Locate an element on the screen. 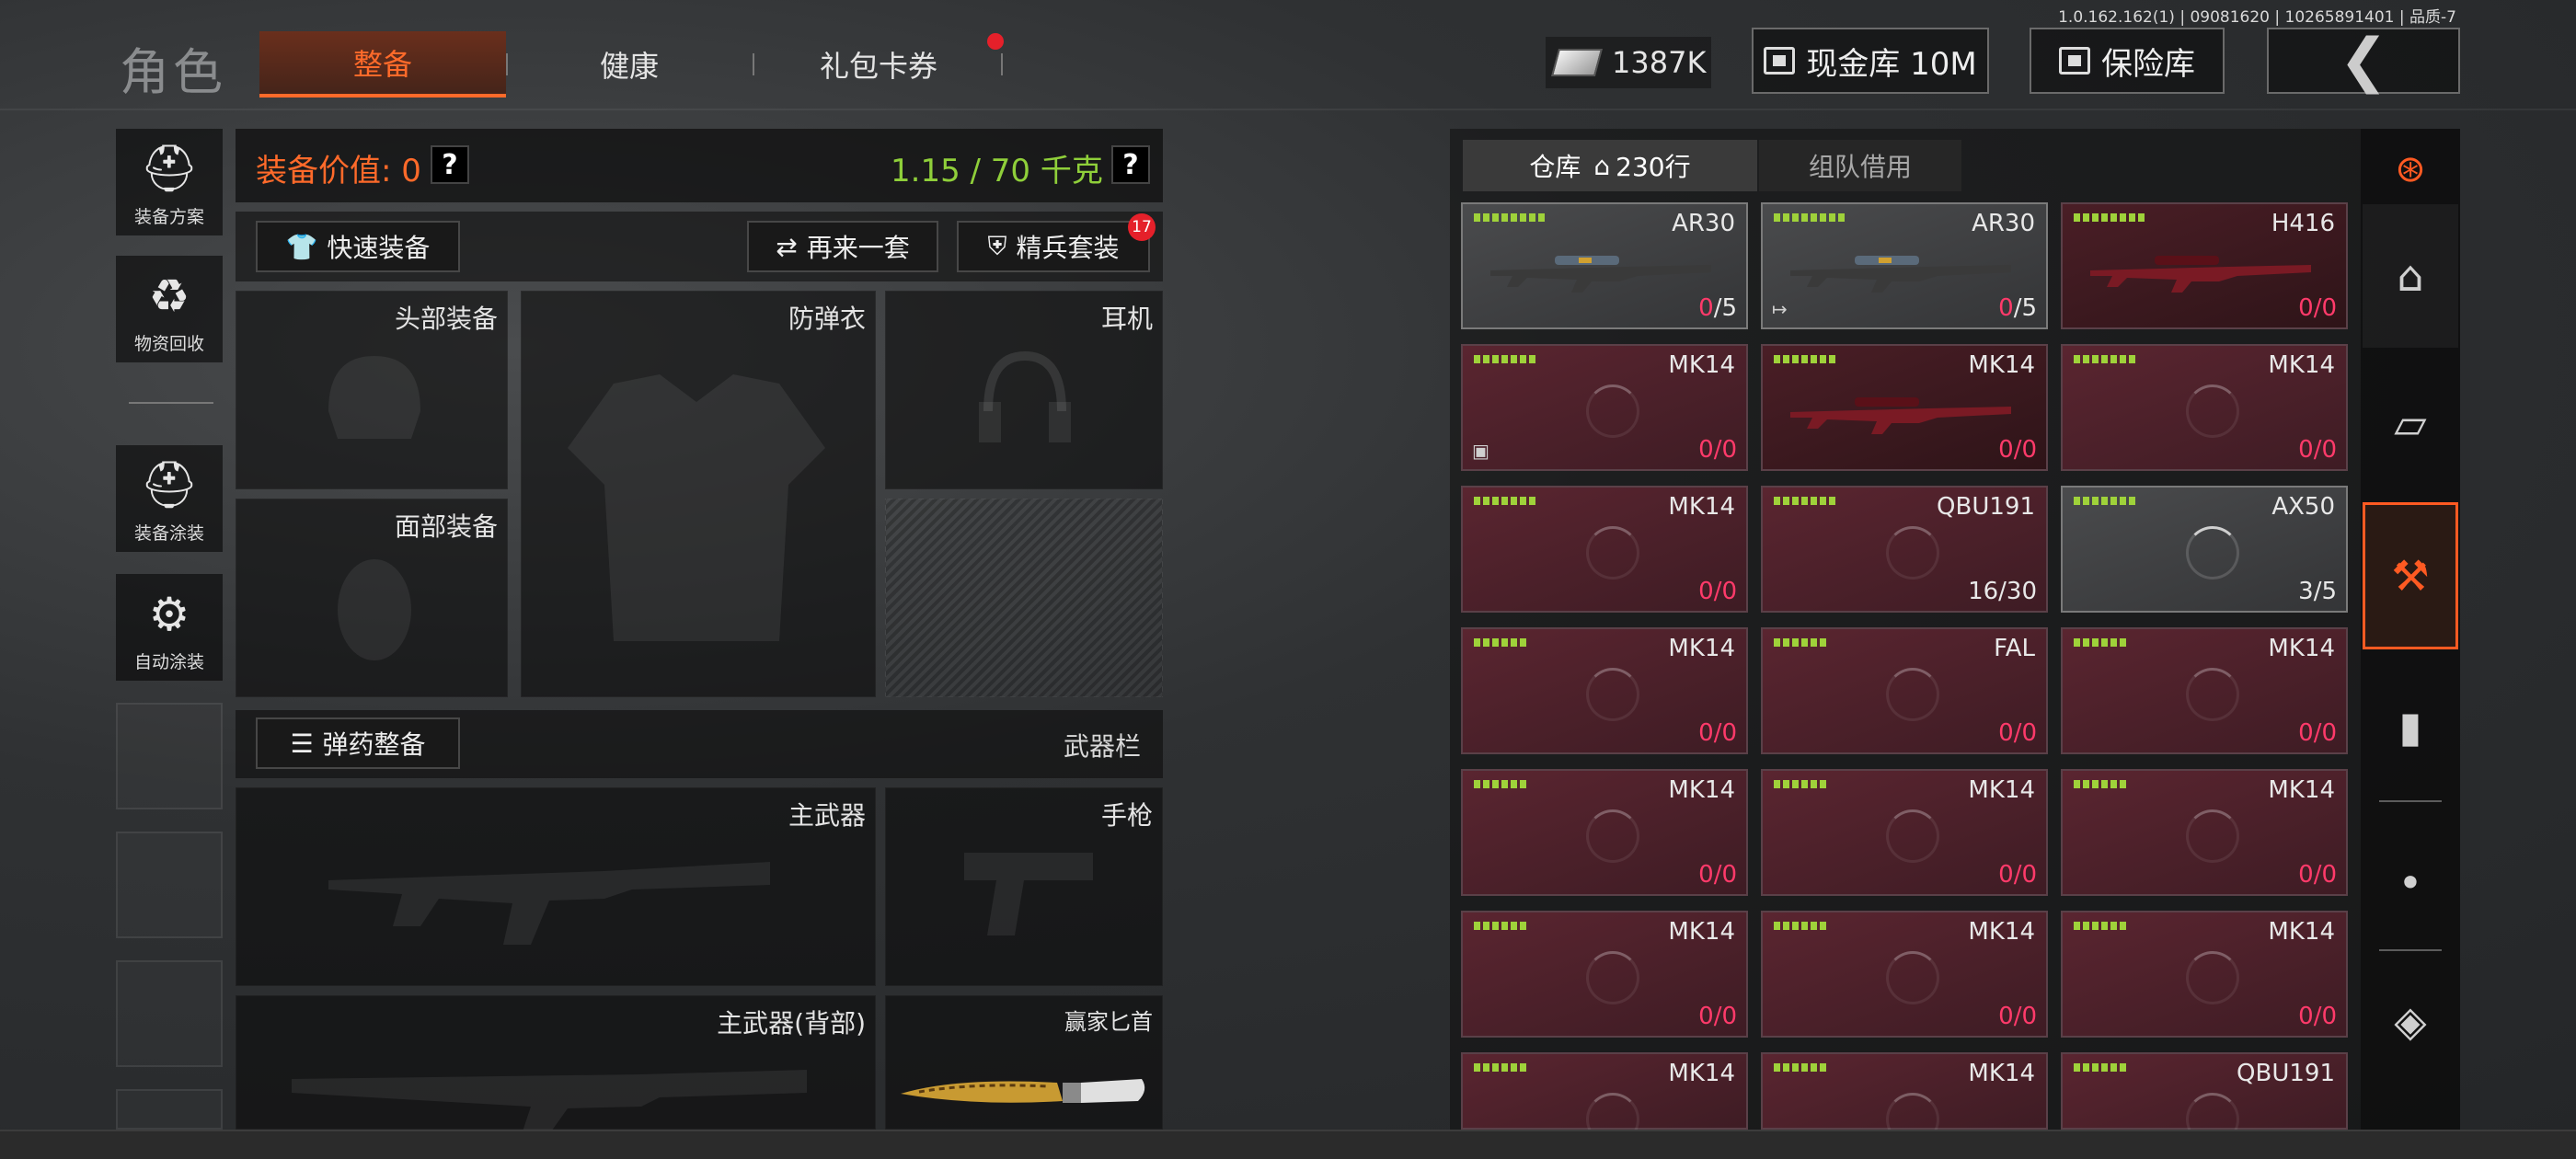  item-count: 0/5 is located at coordinates (1717, 308).